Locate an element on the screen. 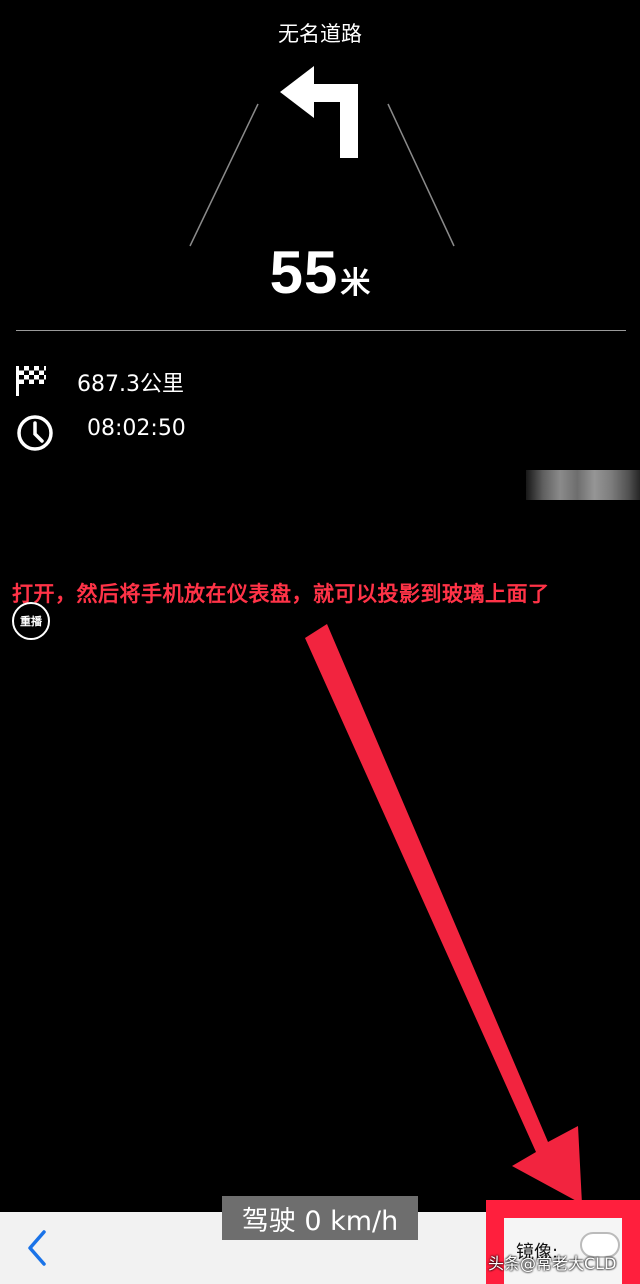 The height and width of the screenshot is (1284, 640). replay-button: 重播 is located at coordinates (31, 621).